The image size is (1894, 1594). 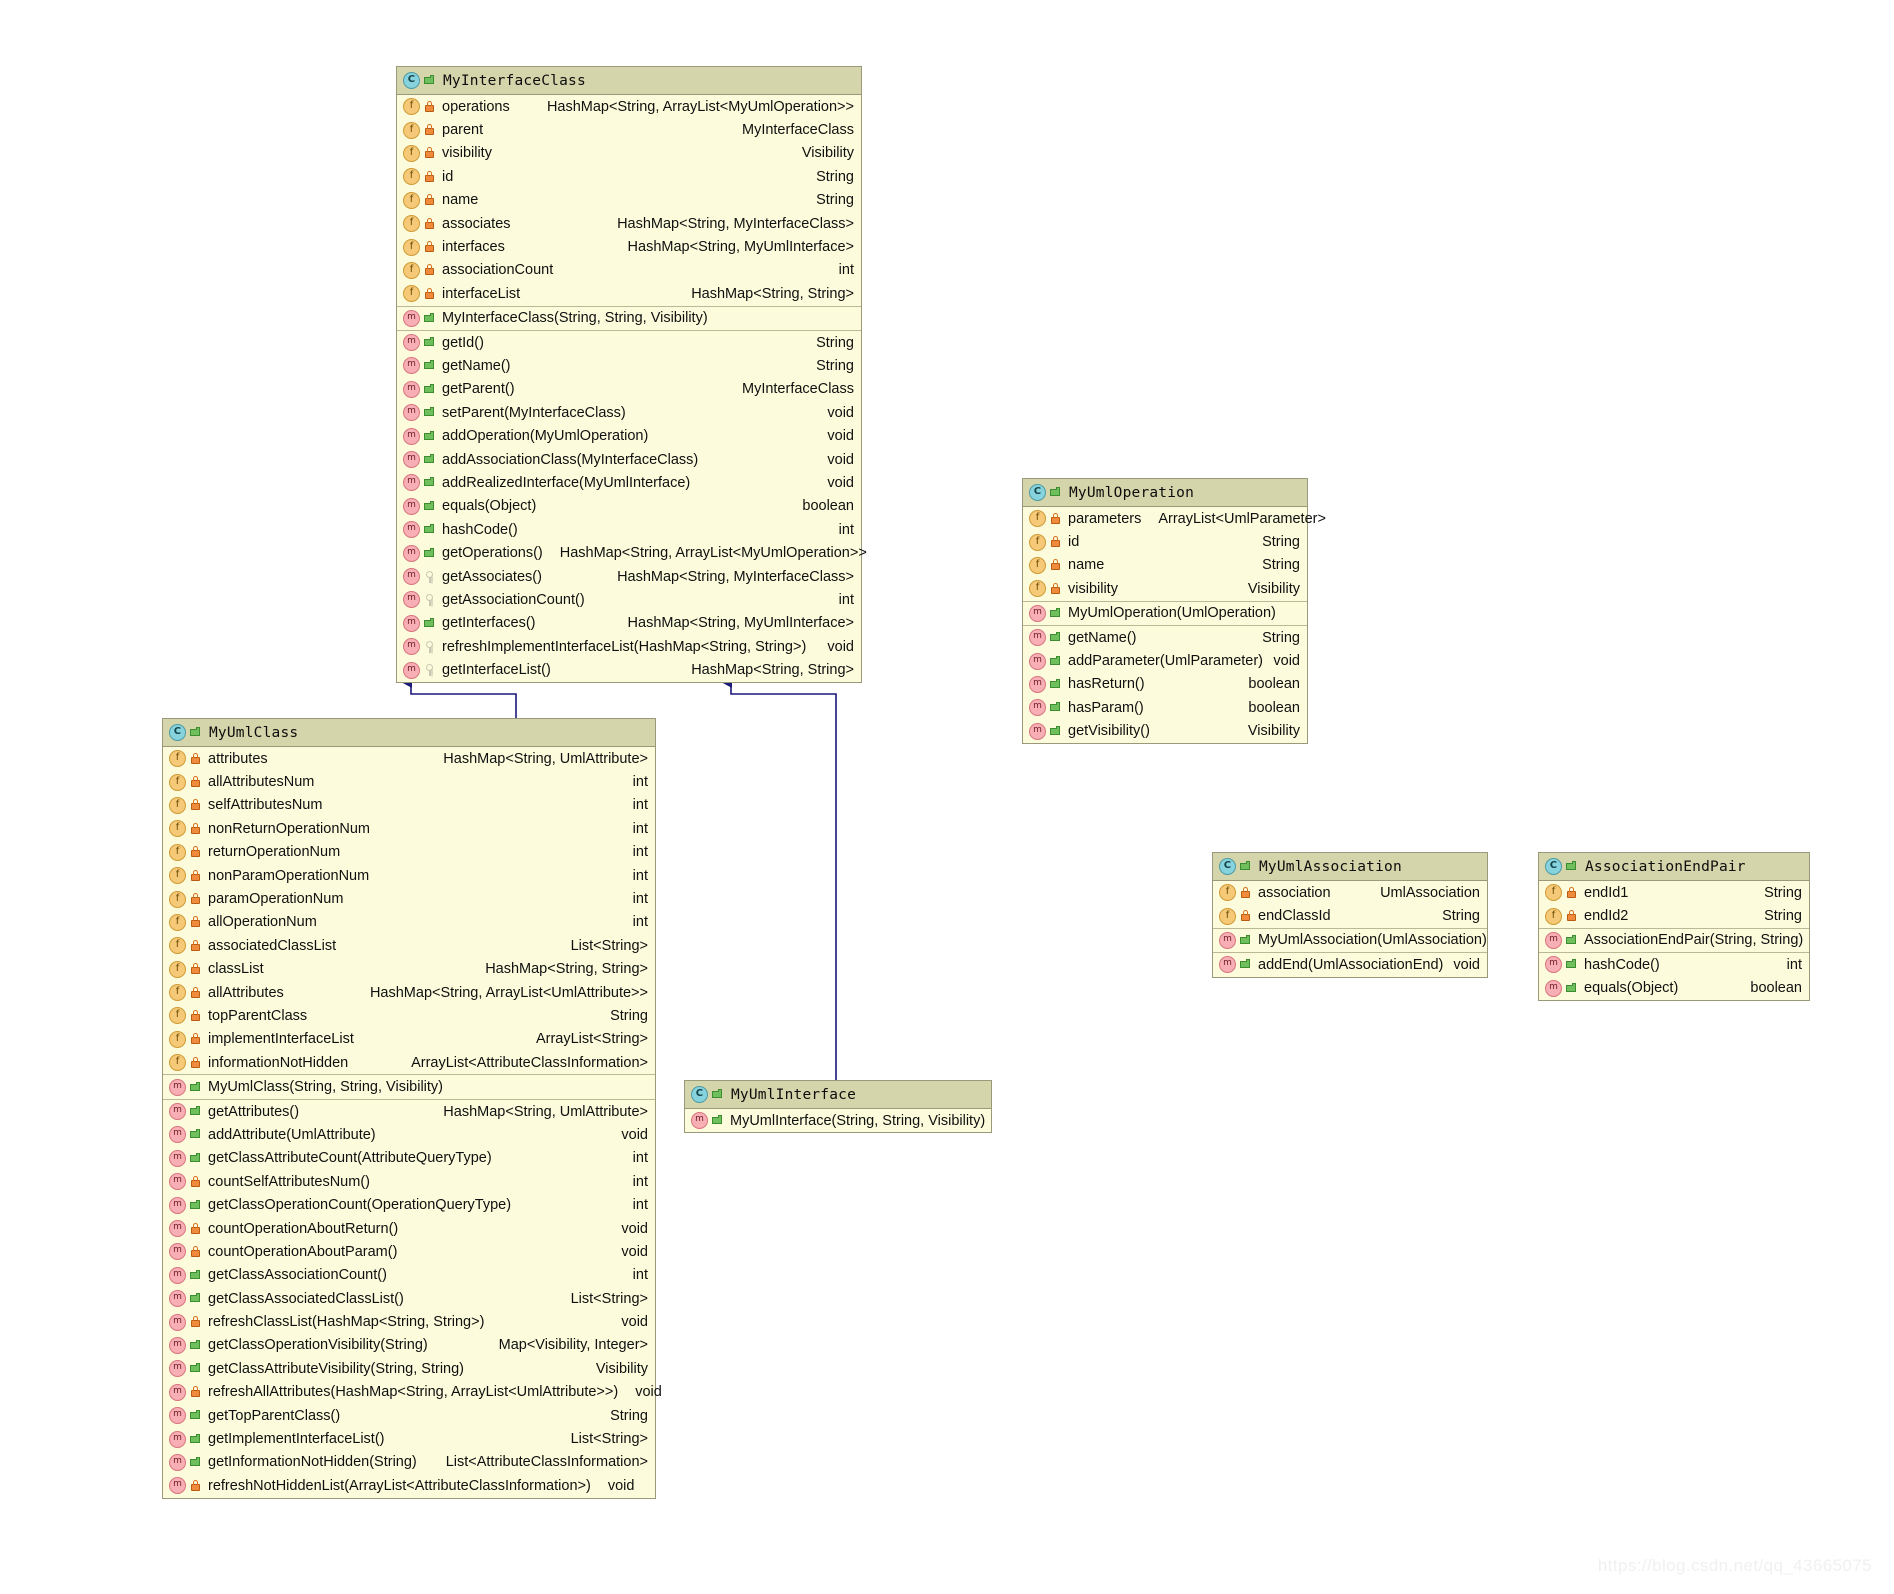 What do you see at coordinates (409, 1181) in the screenshot?
I see `MyUmlClass-method-countSelfAttributesNum(): m countSelfAttributesNum() int` at bounding box center [409, 1181].